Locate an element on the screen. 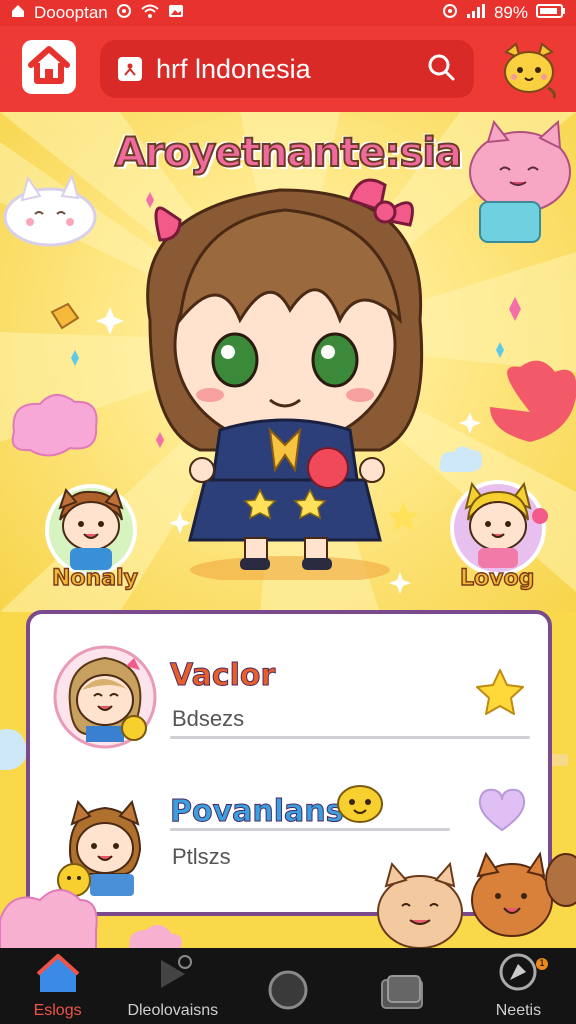 This screenshot has height=1024, width=576. bottom-navigation: Eslogs Dleolovaisns 1 Neetis is located at coordinates (288, 986).